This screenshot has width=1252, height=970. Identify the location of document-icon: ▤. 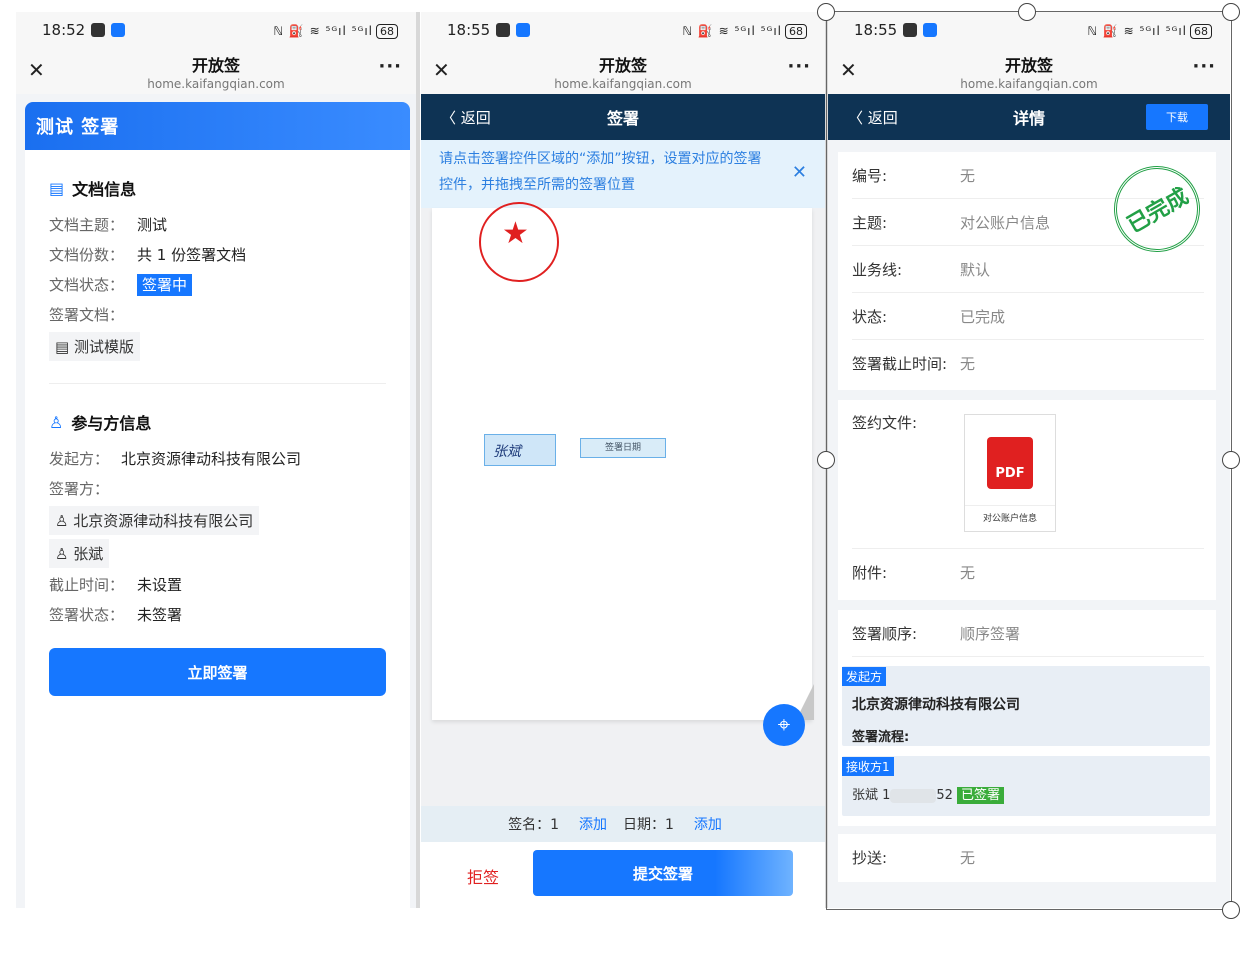
(57, 188).